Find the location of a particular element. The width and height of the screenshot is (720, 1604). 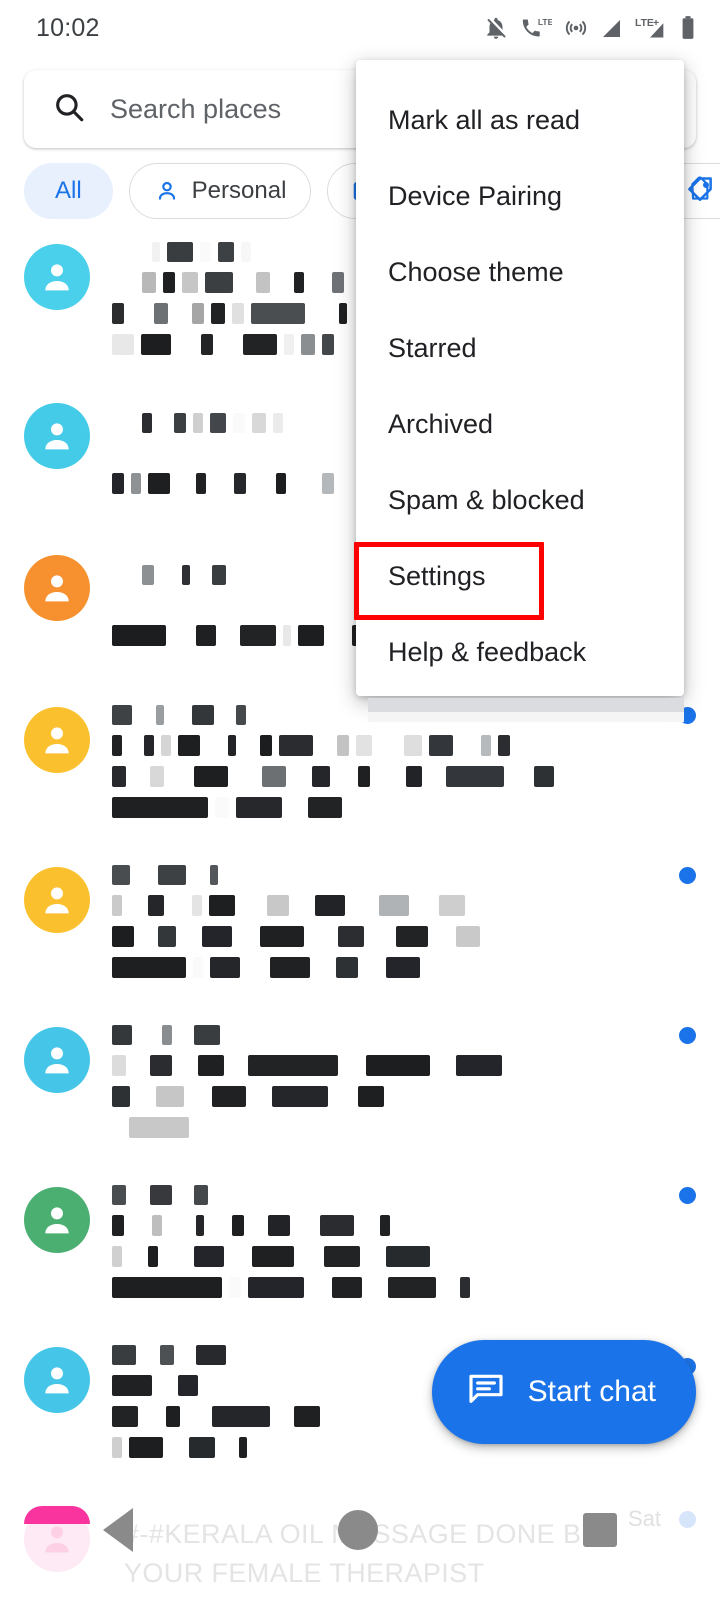

menu-item-label: Help & feedback is located at coordinates (487, 651).